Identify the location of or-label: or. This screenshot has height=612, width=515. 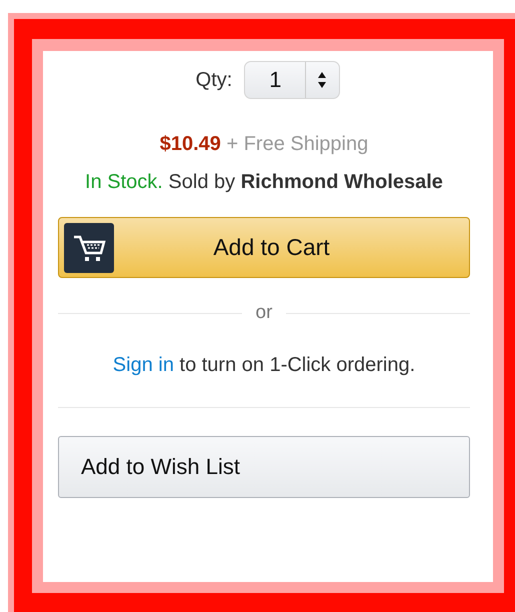
(264, 313).